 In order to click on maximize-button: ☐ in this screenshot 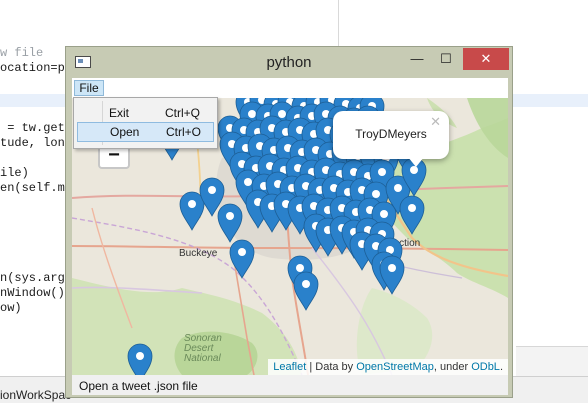, I will do `click(446, 59)`.